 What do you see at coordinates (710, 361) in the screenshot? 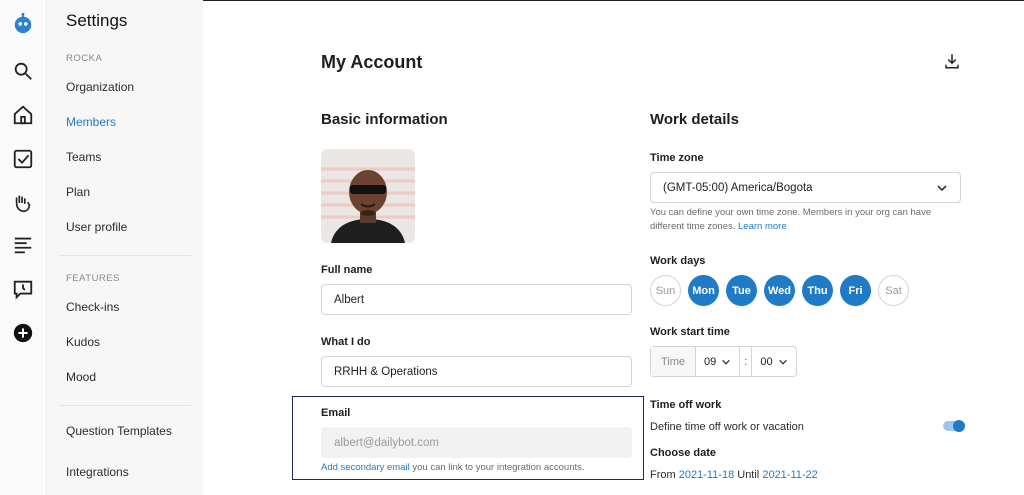
I see `hour-value: 09` at bounding box center [710, 361].